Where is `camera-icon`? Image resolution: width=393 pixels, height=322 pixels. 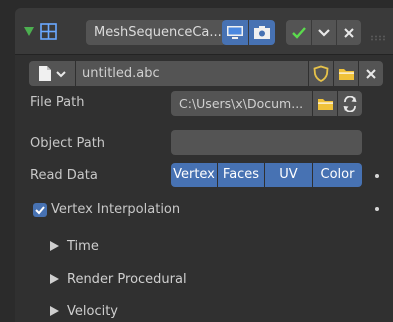 camera-icon is located at coordinates (262, 32).